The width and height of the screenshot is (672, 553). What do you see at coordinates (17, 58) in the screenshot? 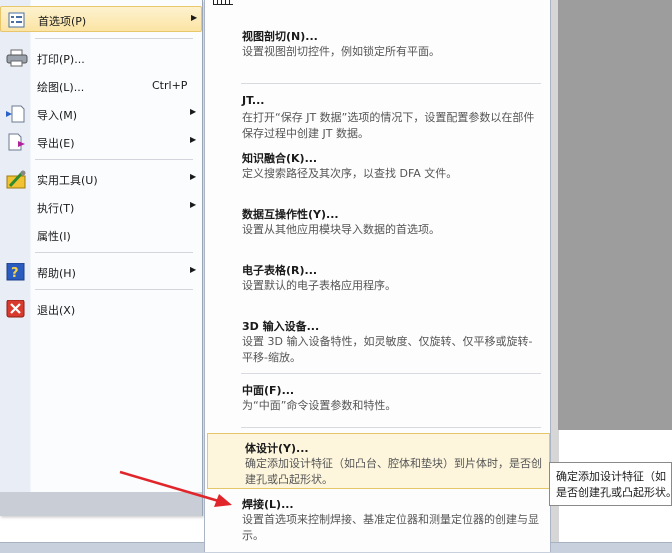
I see `printer-icon` at bounding box center [17, 58].